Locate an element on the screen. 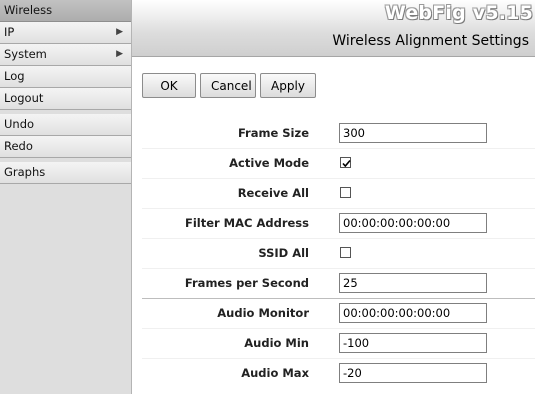 This screenshot has width=535, height=394. form-row-active-mode: Active Mode is located at coordinates (338, 163).